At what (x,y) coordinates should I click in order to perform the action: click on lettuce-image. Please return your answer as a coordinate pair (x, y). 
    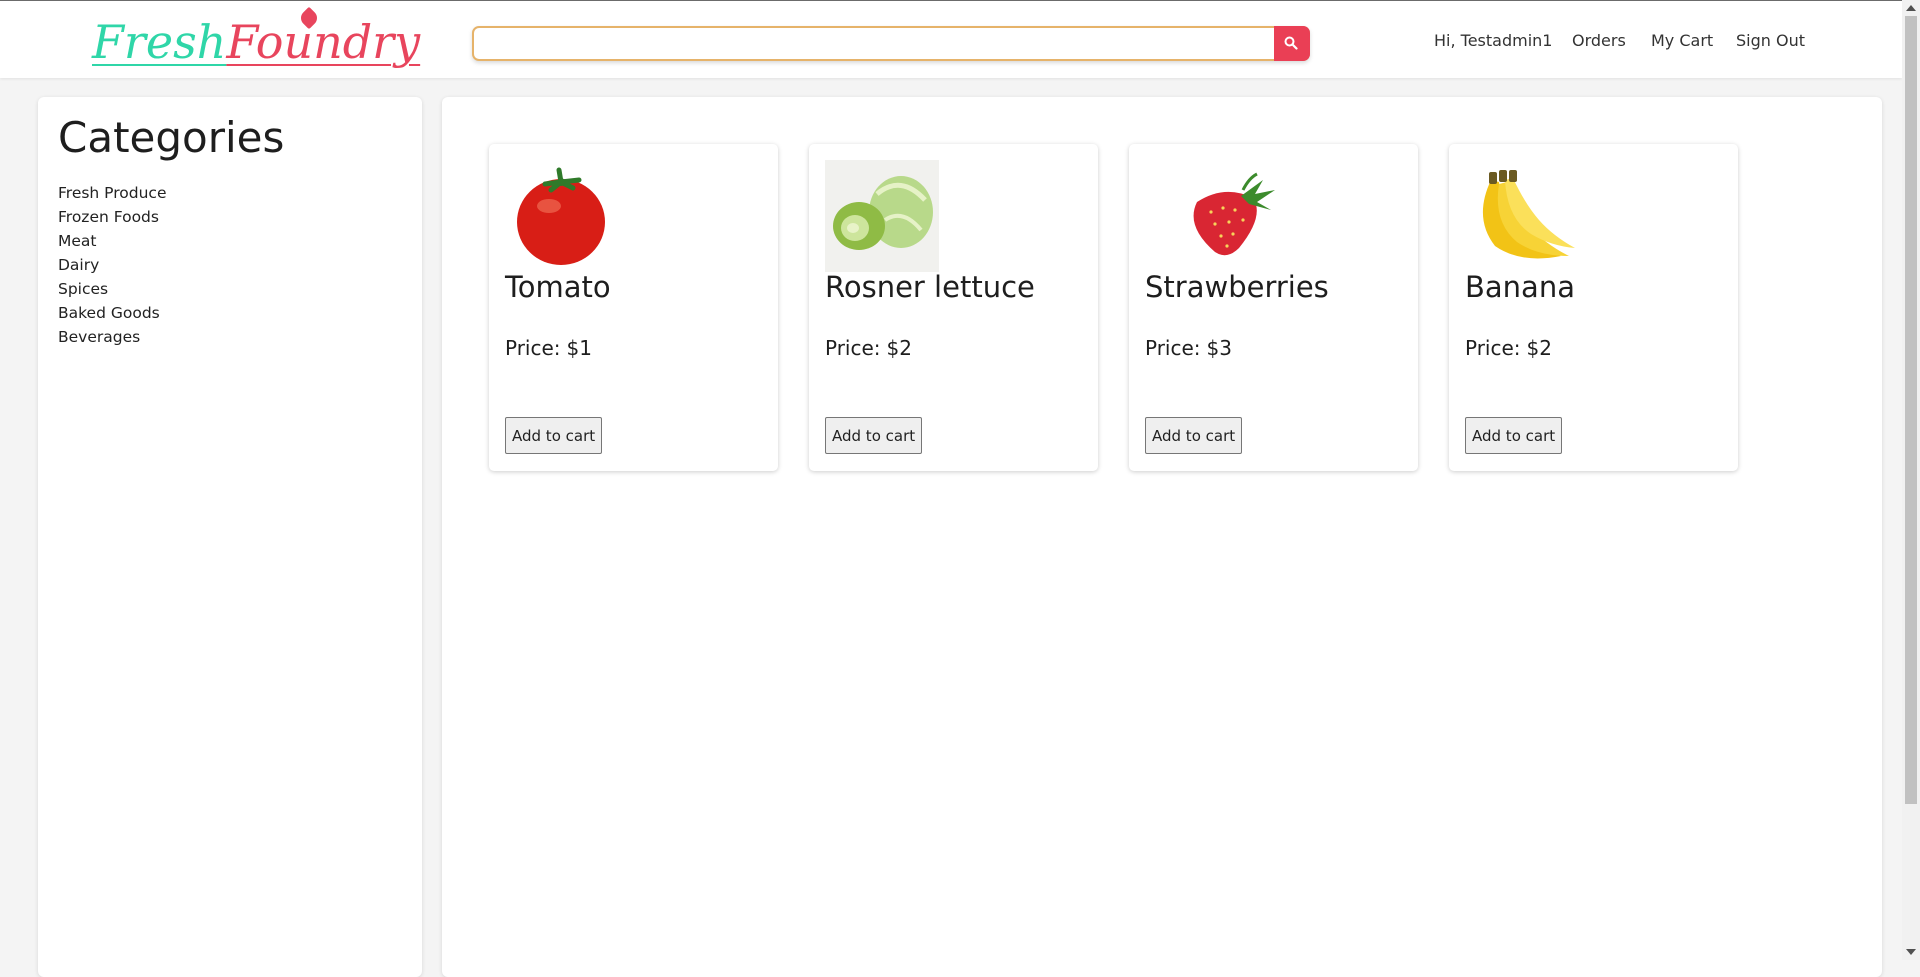
    Looking at the image, I should click on (882, 216).